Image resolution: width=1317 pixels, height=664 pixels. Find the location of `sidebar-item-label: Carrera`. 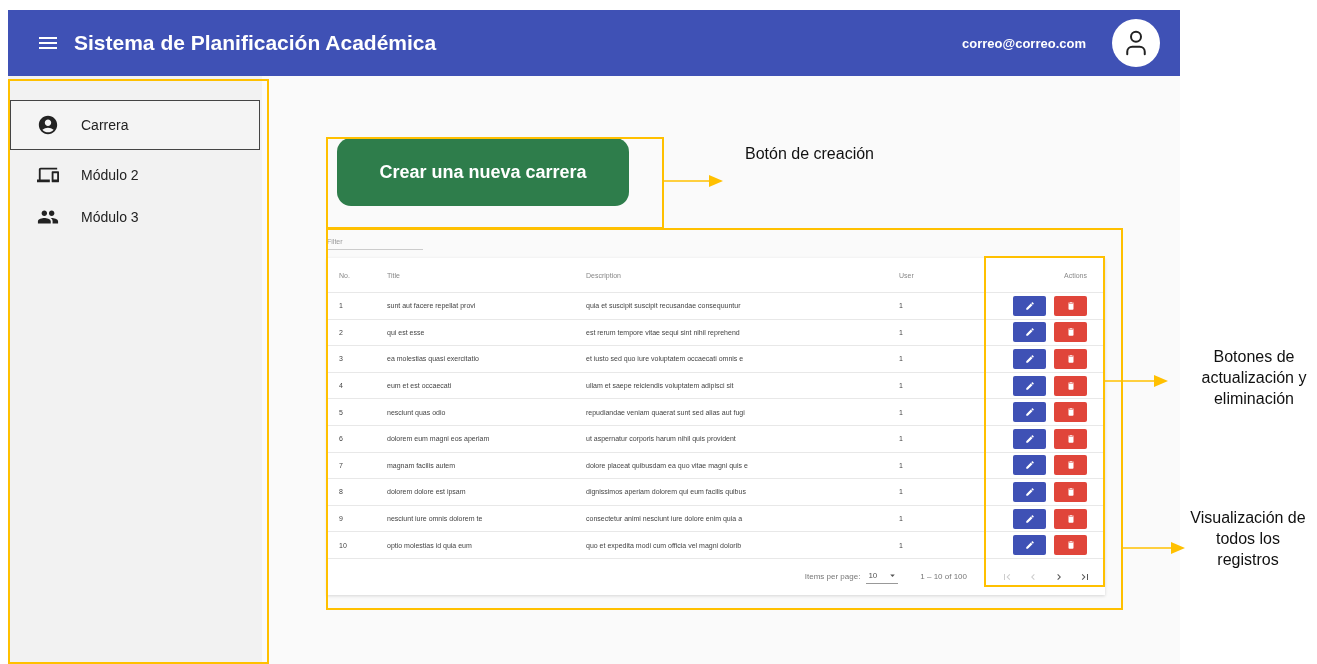

sidebar-item-label: Carrera is located at coordinates (105, 125).